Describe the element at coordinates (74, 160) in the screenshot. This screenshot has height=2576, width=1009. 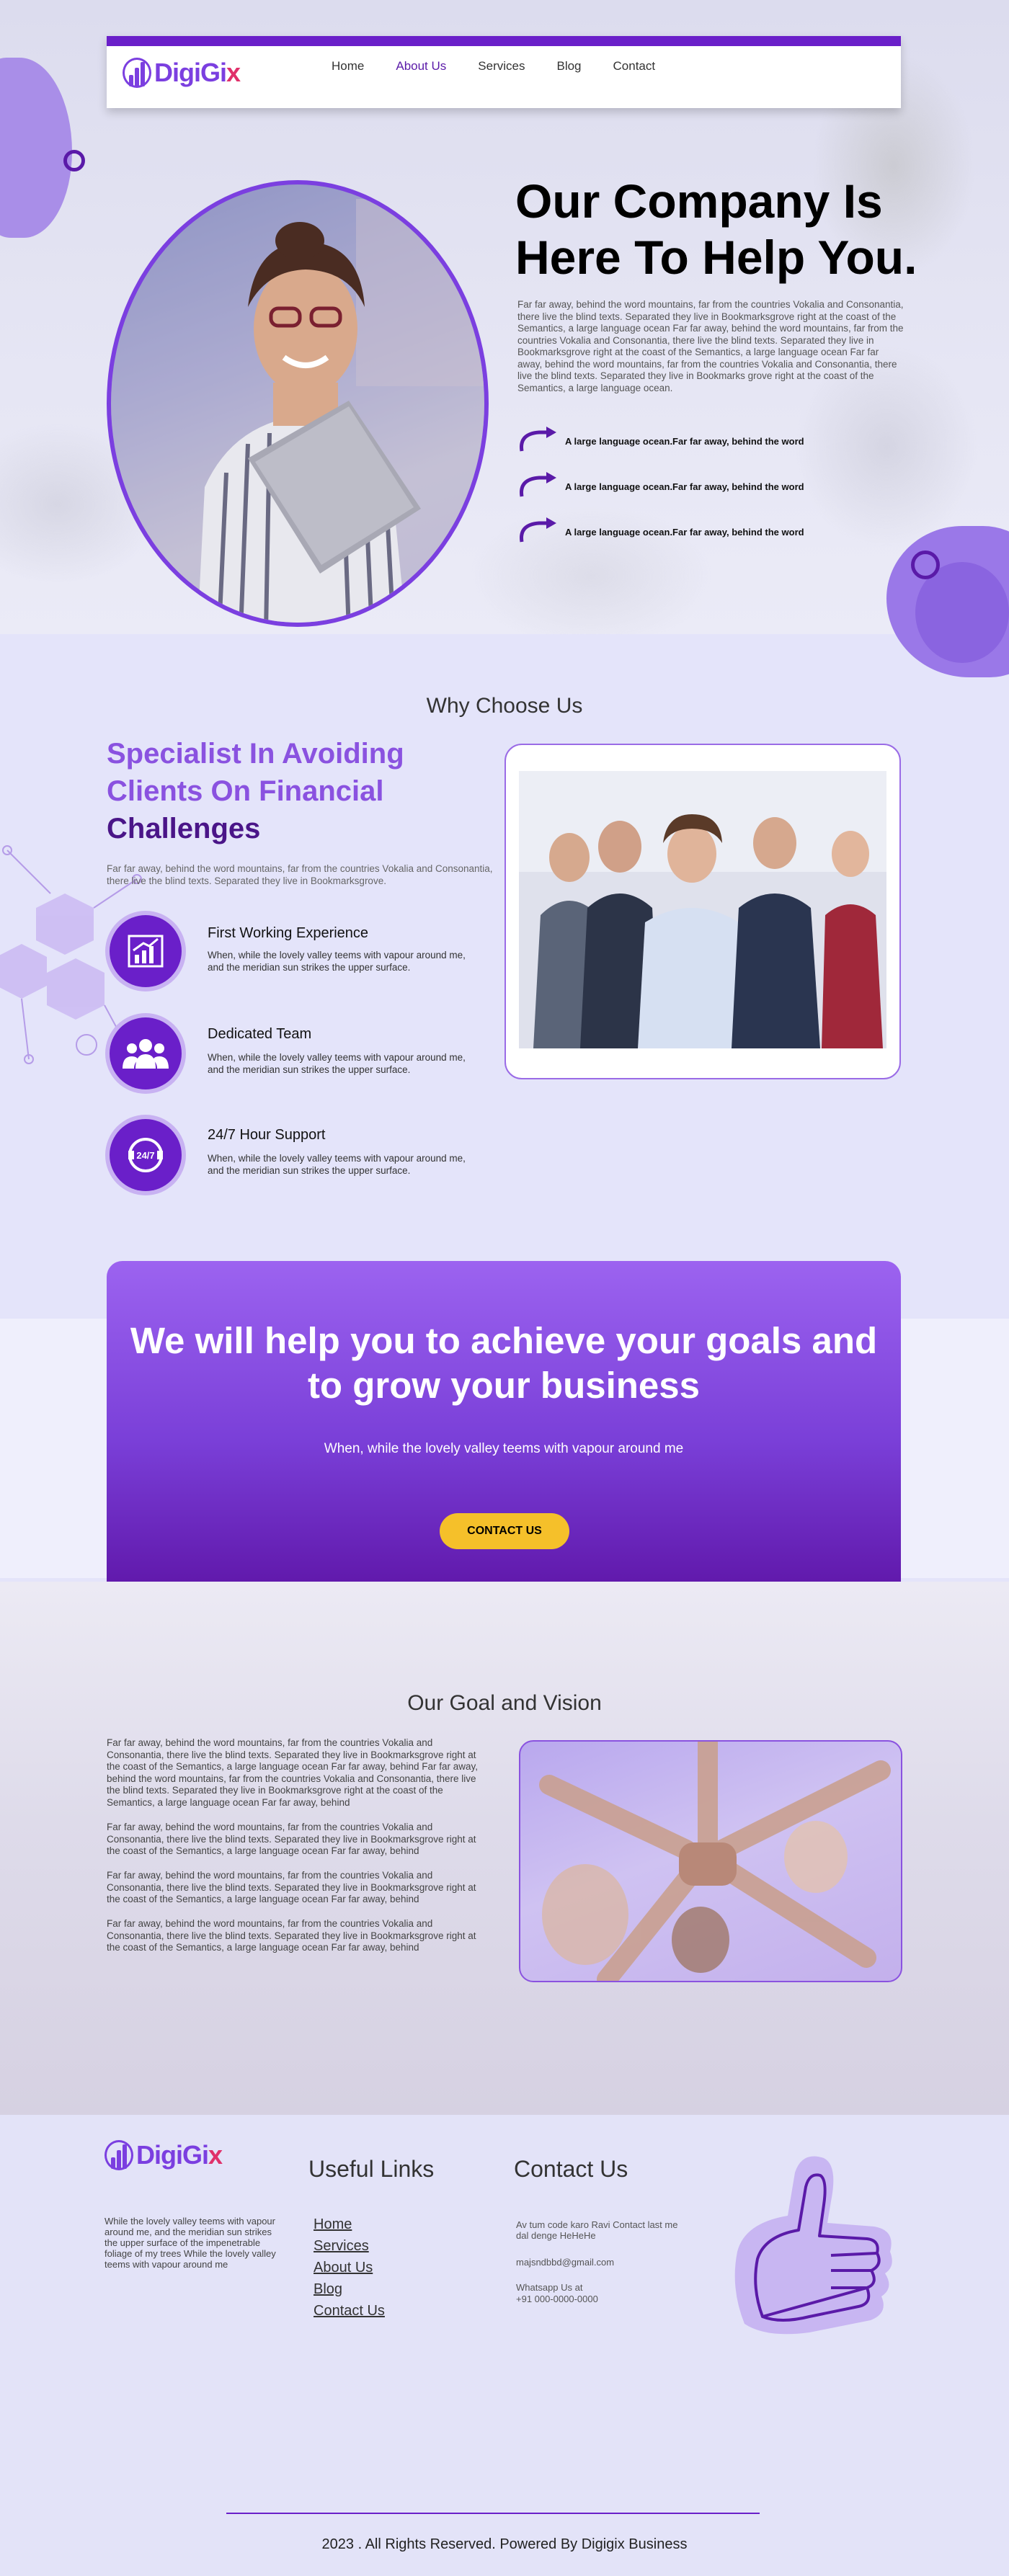
I see `decorative-ring-left` at that location.